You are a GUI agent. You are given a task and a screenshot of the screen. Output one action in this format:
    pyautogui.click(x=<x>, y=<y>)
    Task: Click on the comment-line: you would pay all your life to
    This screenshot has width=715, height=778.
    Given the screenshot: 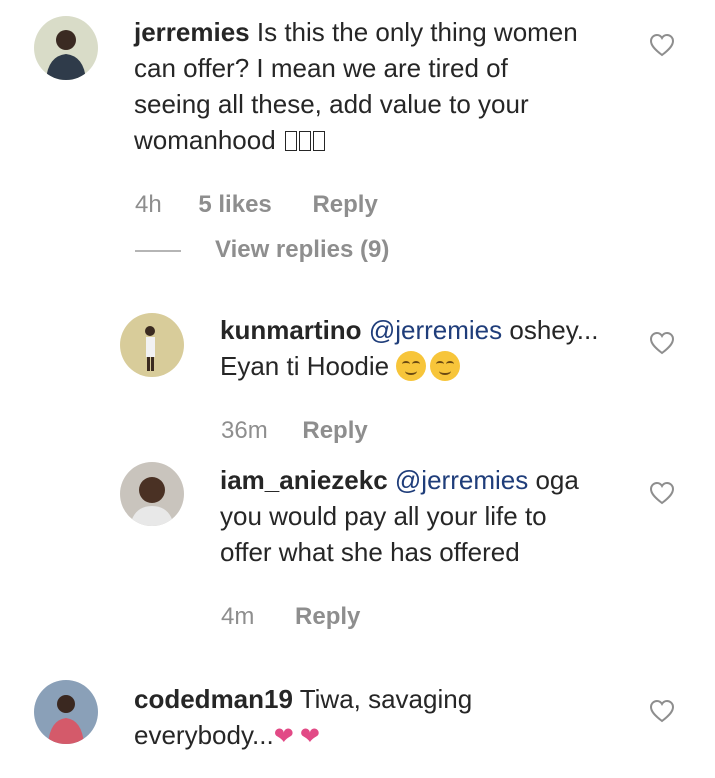 What is the action you would take?
    pyautogui.click(x=383, y=516)
    